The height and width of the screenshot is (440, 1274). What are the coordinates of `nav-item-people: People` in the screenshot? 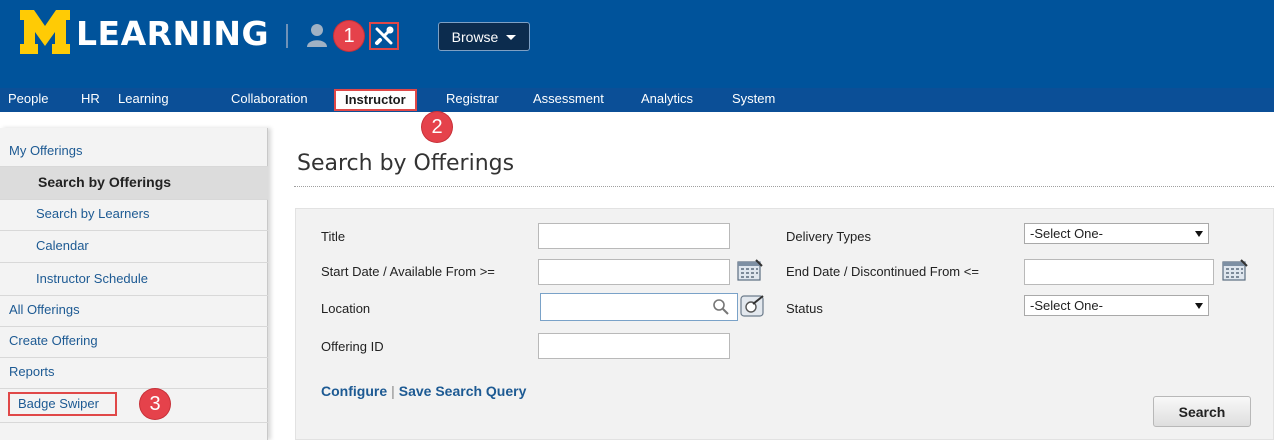 It's located at (28, 100).